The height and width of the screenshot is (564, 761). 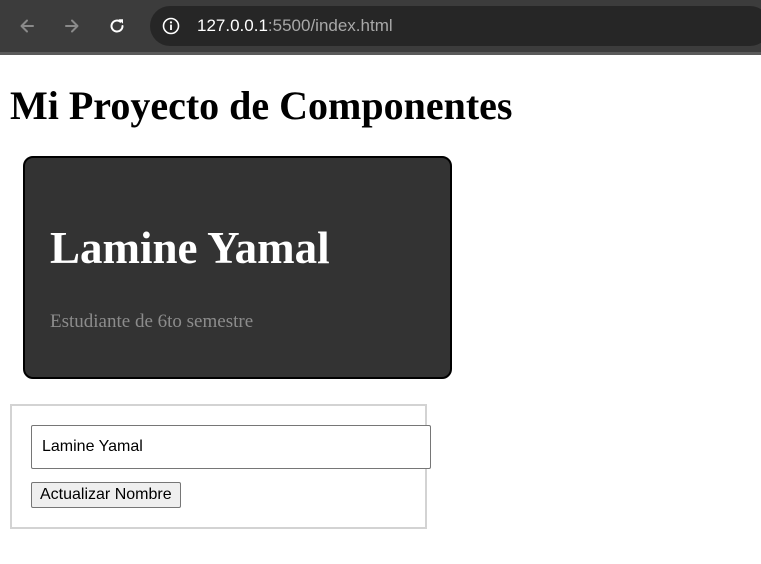 I want to click on update-name-form: Actualizar Nombre, so click(x=220, y=466).